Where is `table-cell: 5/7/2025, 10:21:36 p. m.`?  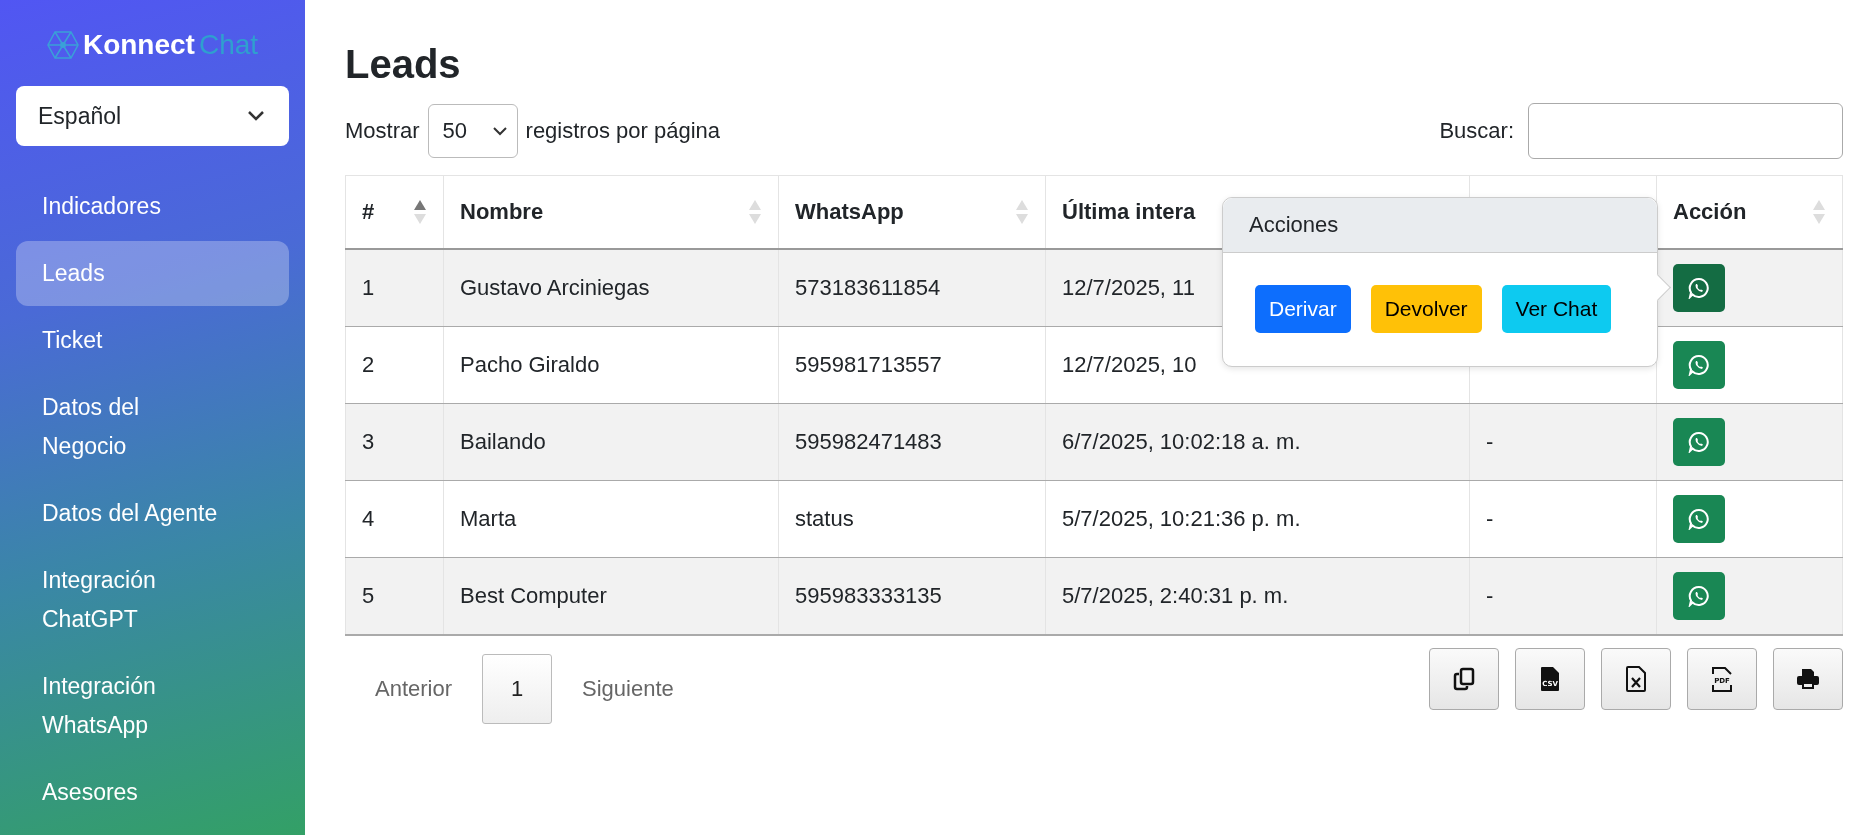
table-cell: 5/7/2025, 10:21:36 p. m. is located at coordinates (1181, 518).